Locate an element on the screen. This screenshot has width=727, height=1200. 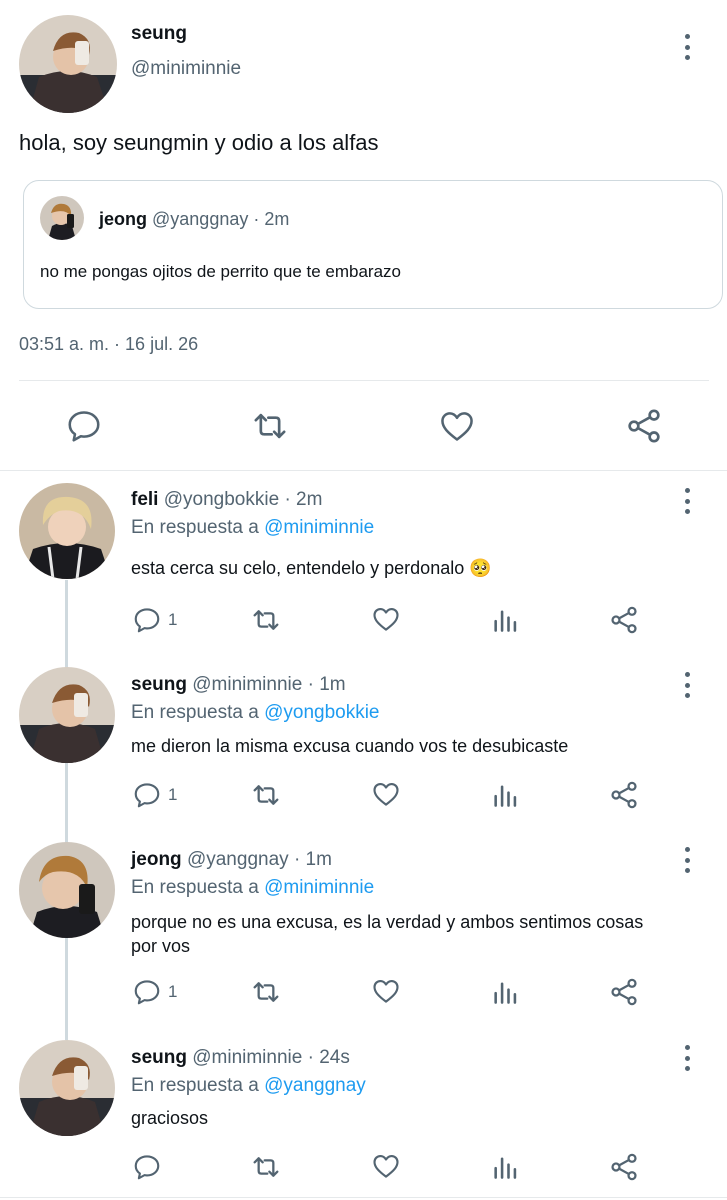
replying-to: En respuesta a @yanggnay is located at coordinates (248, 1086).